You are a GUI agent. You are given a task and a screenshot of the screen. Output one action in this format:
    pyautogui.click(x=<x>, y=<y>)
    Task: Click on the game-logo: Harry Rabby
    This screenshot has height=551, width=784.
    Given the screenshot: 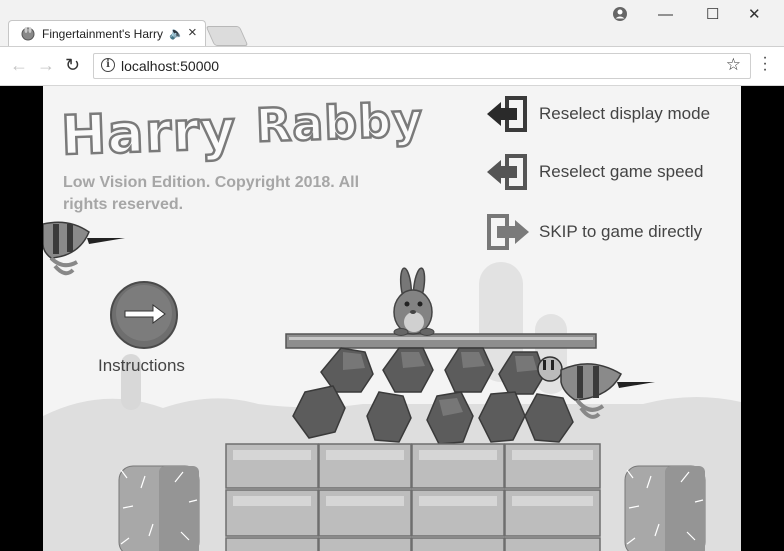 What is the action you would take?
    pyautogui.click(x=242, y=130)
    